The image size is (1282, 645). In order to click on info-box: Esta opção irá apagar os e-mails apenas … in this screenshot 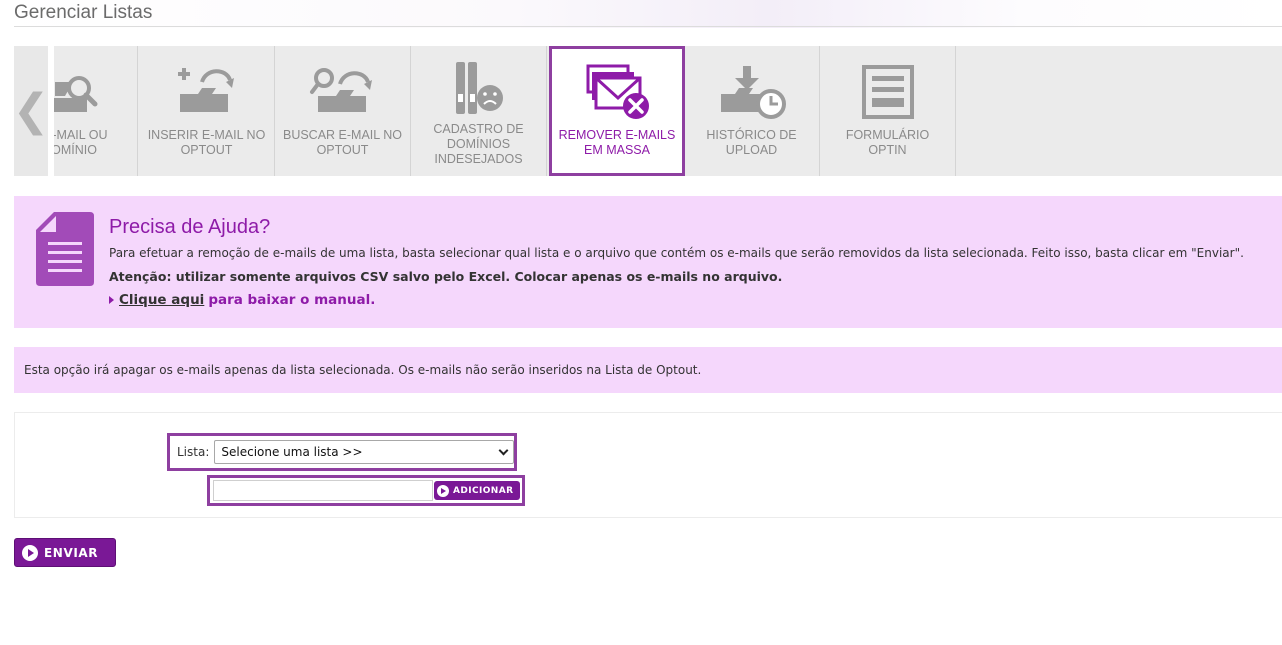, I will do `click(648, 370)`.